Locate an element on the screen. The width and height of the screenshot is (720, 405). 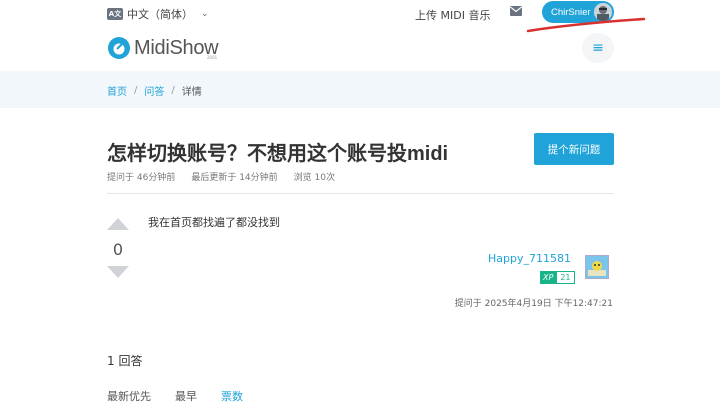
breadcrumb: 首页 / 问答 / 详情 is located at coordinates (154, 90).